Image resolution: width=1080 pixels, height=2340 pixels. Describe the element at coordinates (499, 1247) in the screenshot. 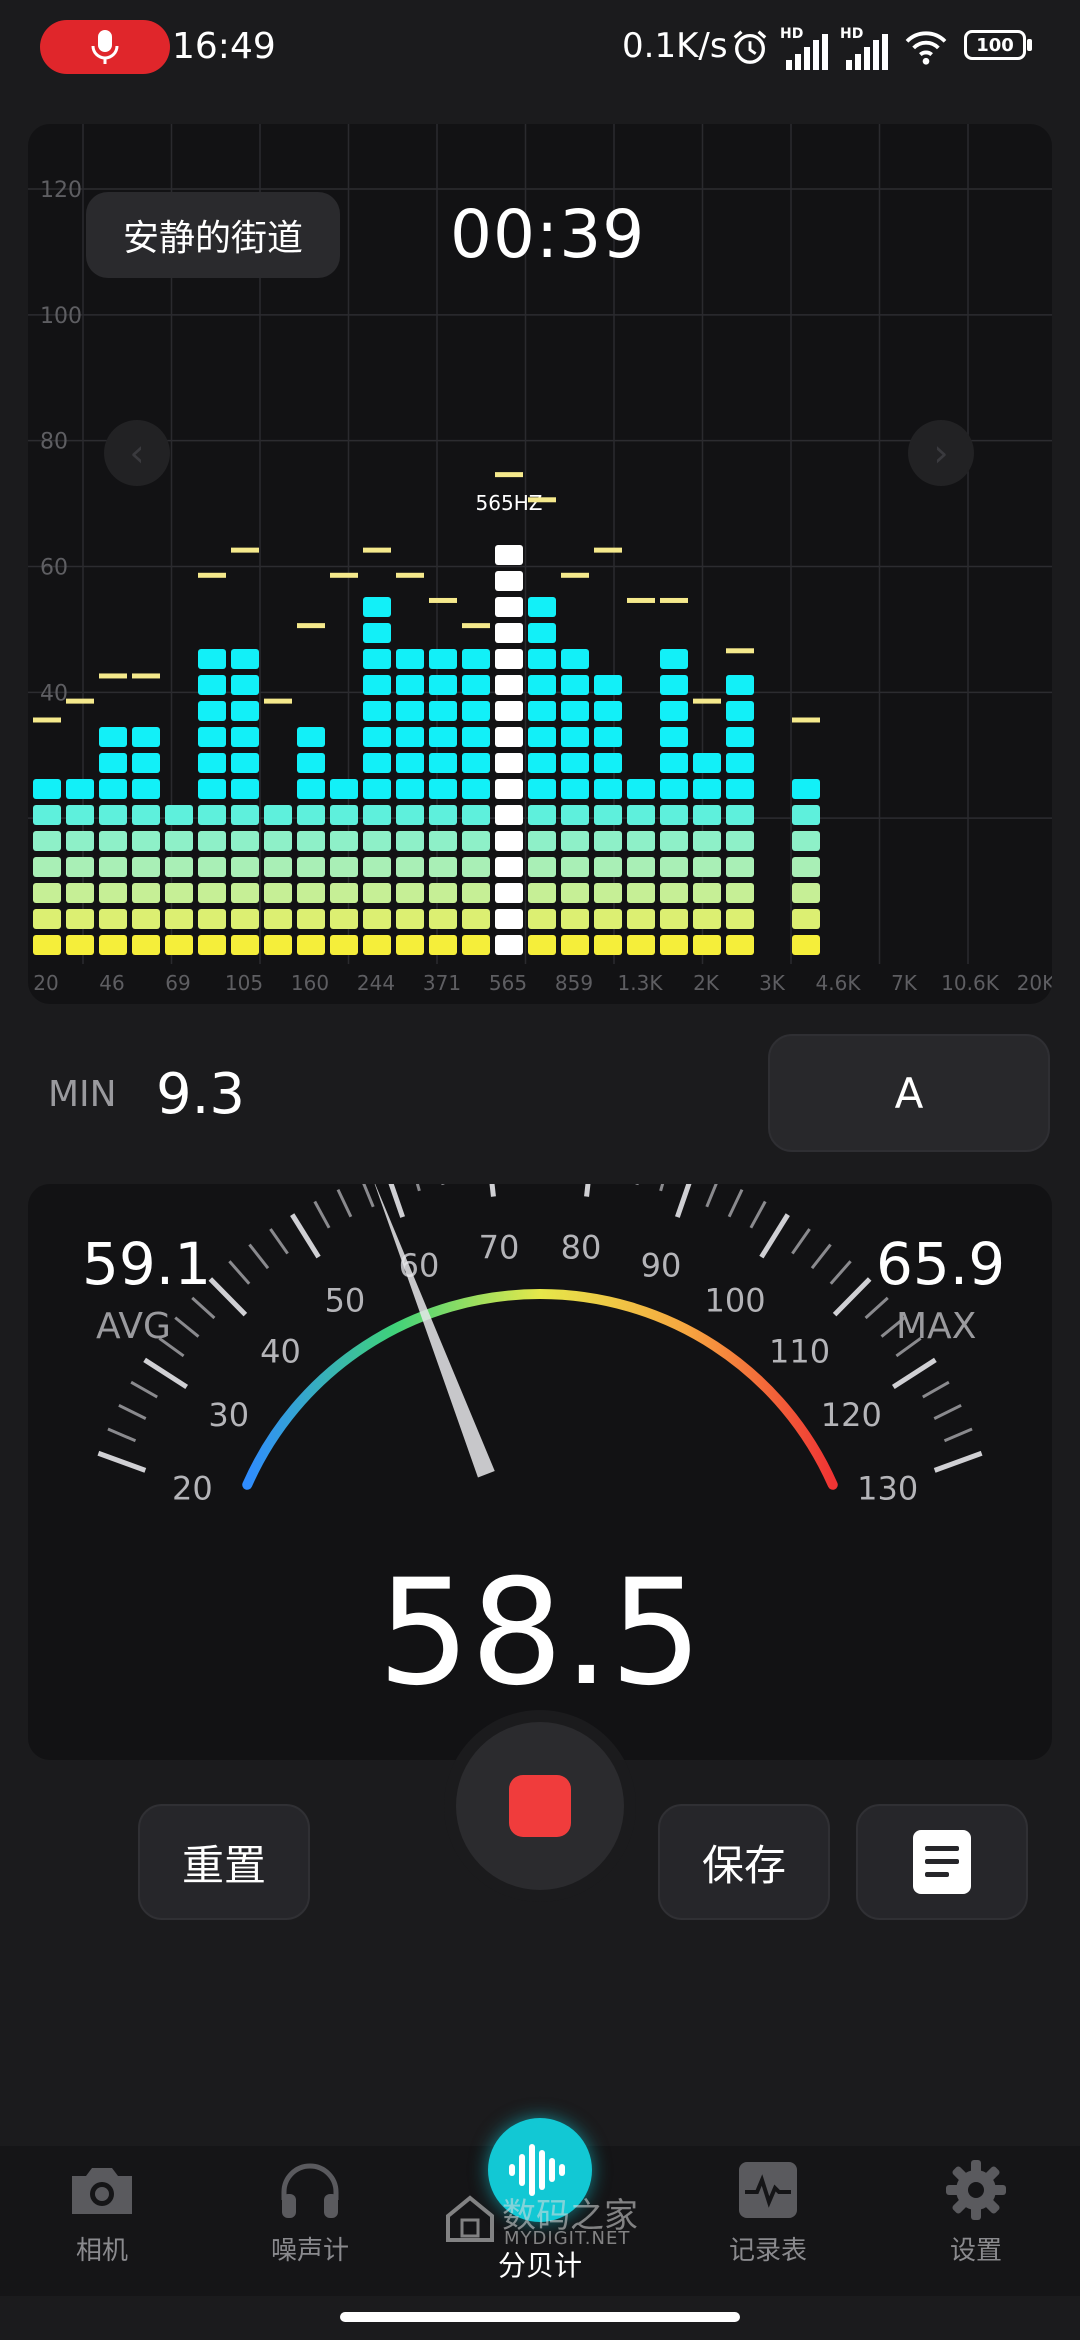

I see `gauge-scale-label: 70` at that location.